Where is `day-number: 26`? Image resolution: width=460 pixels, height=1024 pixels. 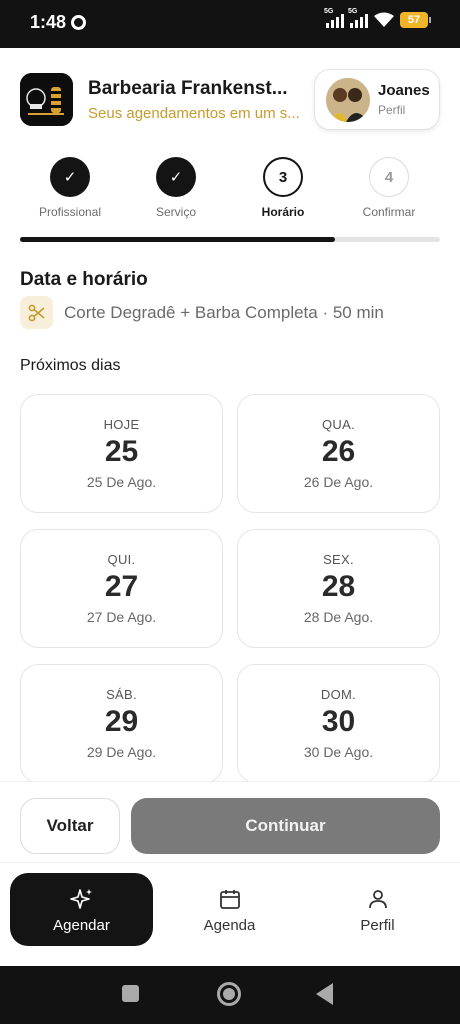 day-number: 26 is located at coordinates (338, 451).